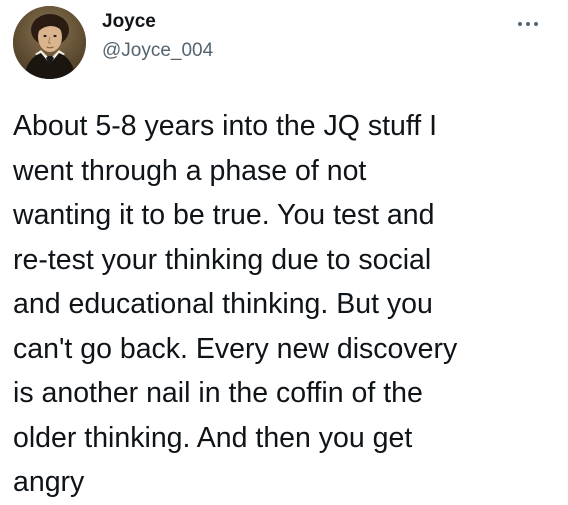 This screenshot has height=505, width=568. I want to click on tweet-text-line: wanting it to be true. You test and, so click(224, 215).